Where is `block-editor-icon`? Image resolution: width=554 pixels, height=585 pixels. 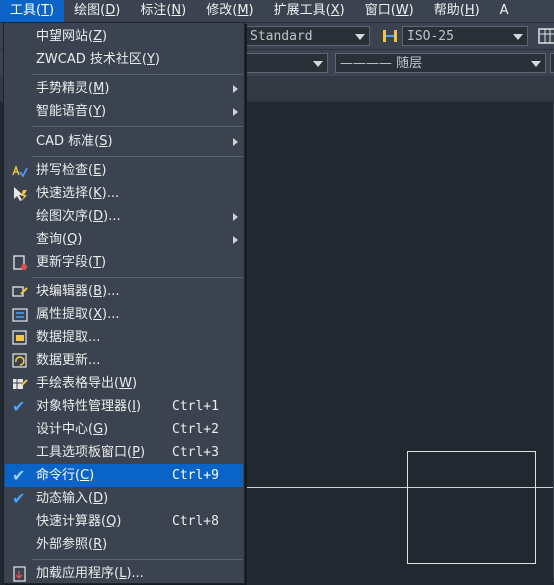 block-editor-icon is located at coordinates (20, 291).